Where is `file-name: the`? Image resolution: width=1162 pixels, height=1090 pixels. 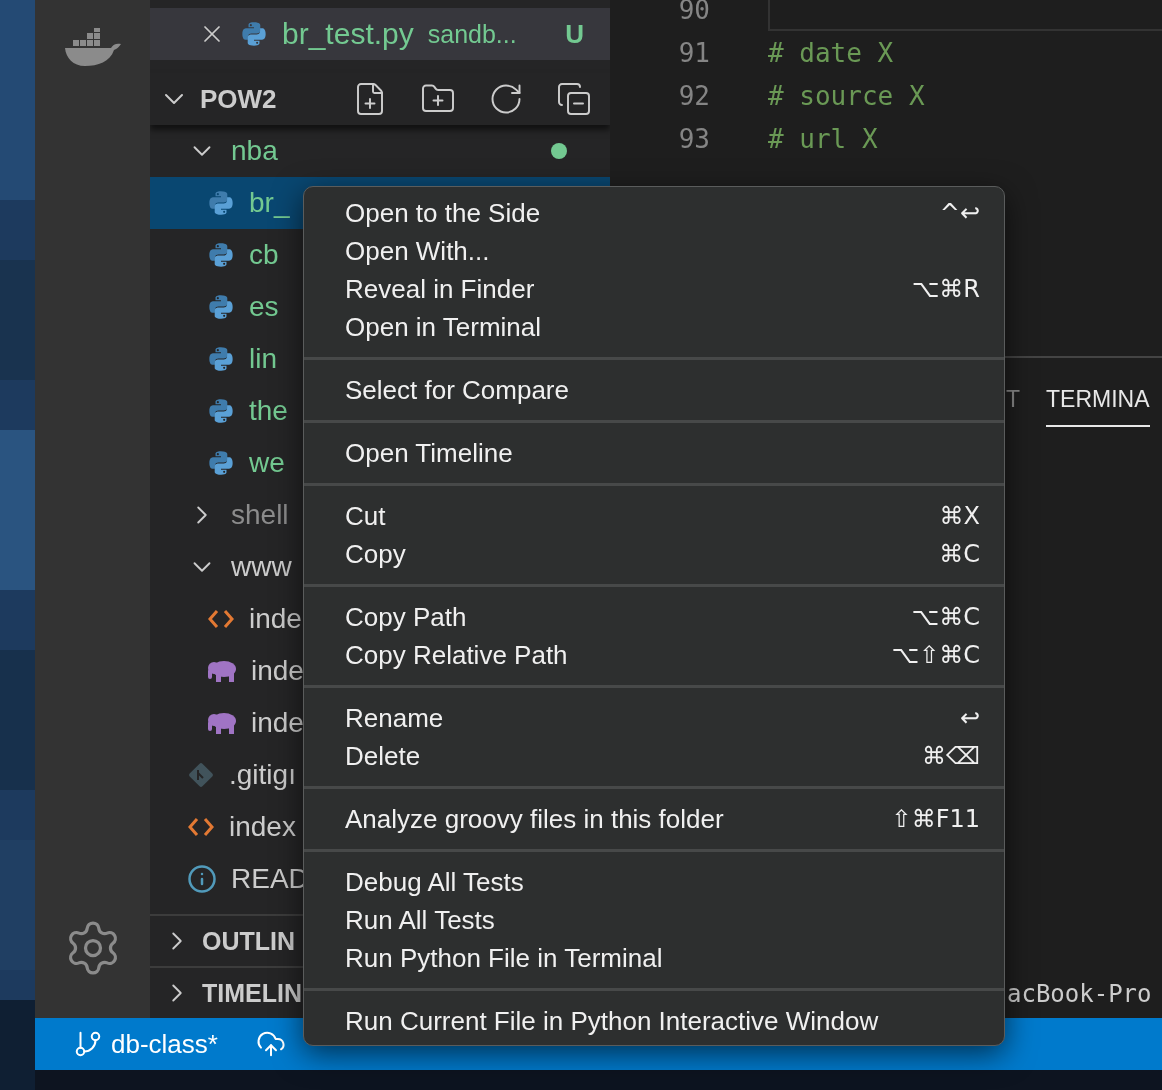 file-name: the is located at coordinates (268, 411).